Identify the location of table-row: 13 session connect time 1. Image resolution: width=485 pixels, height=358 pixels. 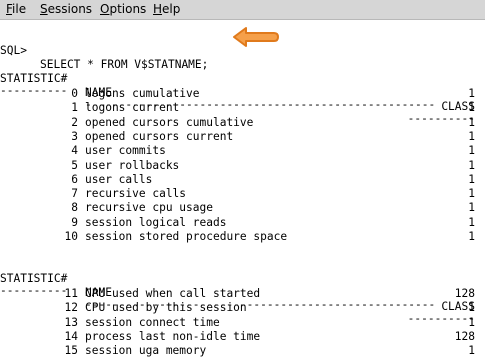
(242, 323).